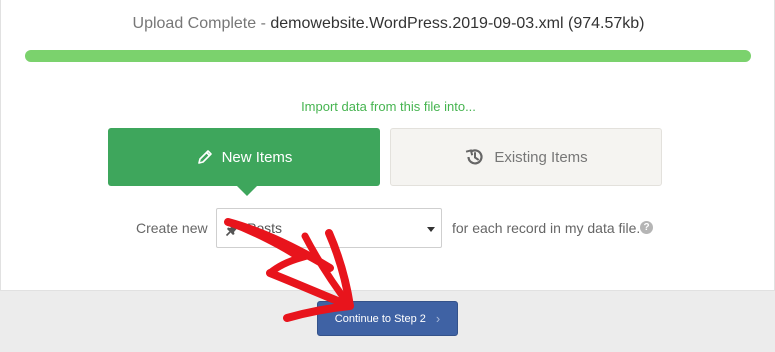 The height and width of the screenshot is (352, 775). I want to click on existing-items-option: Existing Items, so click(526, 157).